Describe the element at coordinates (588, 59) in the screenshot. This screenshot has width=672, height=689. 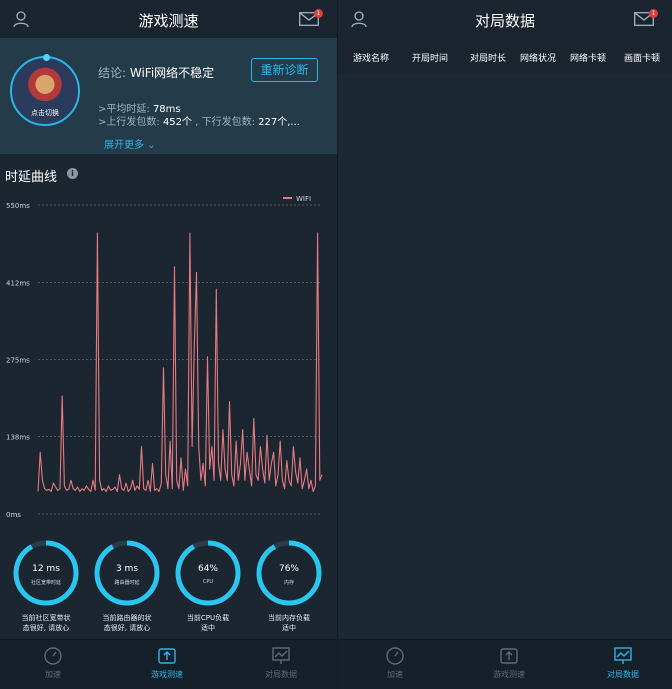
I see `column-header: 网络卡顿` at that location.